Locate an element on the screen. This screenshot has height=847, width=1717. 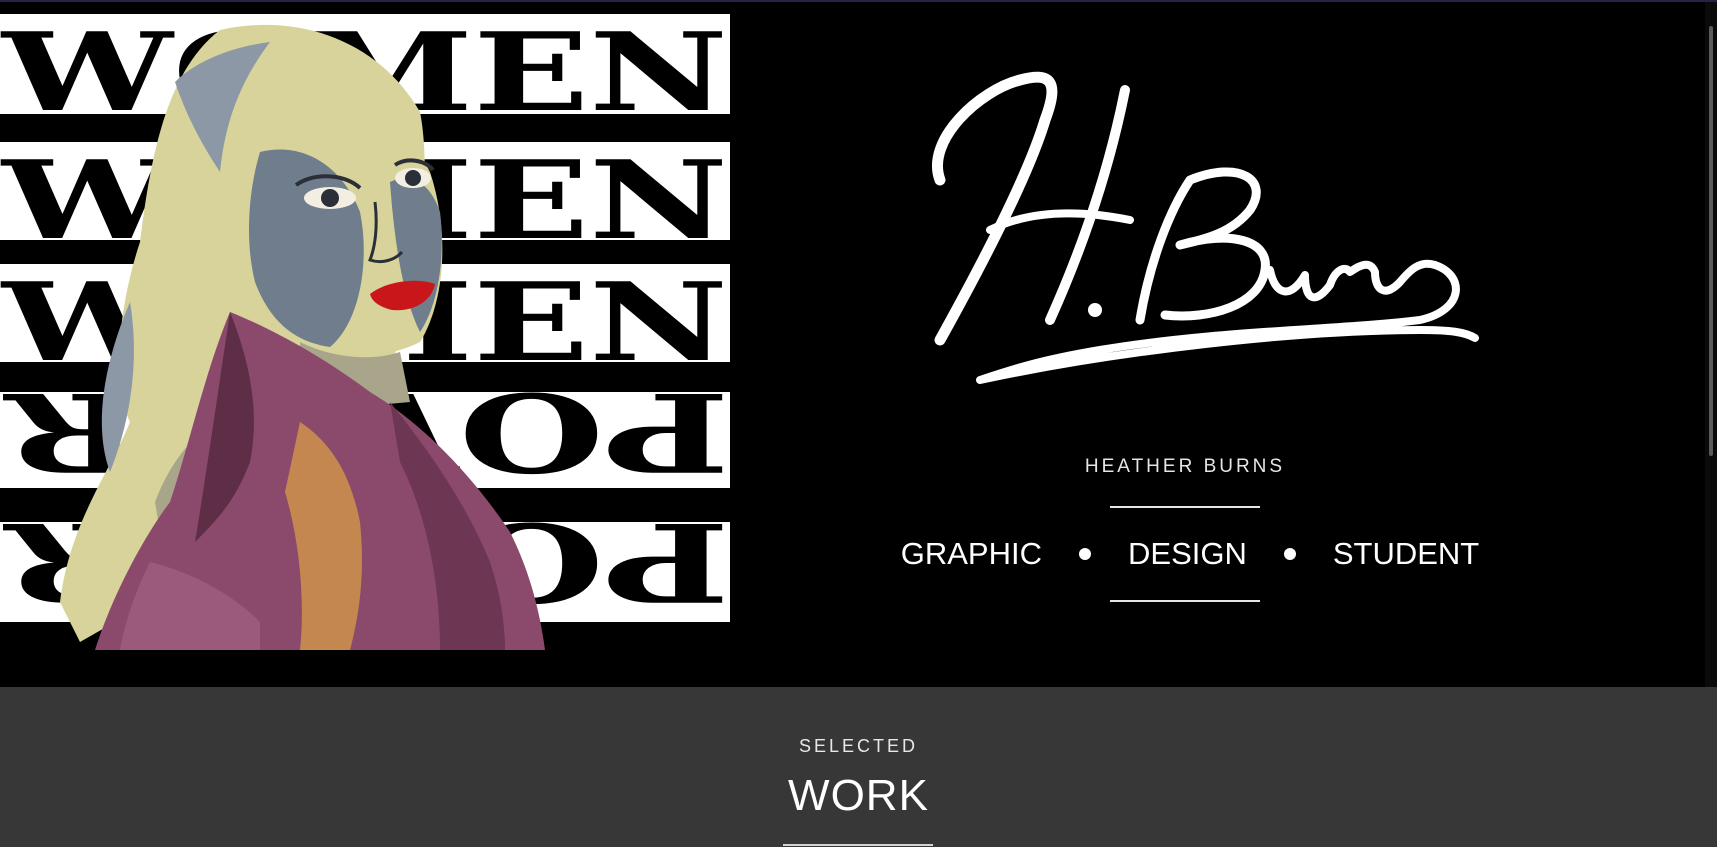
divider-top is located at coordinates (1185, 507).